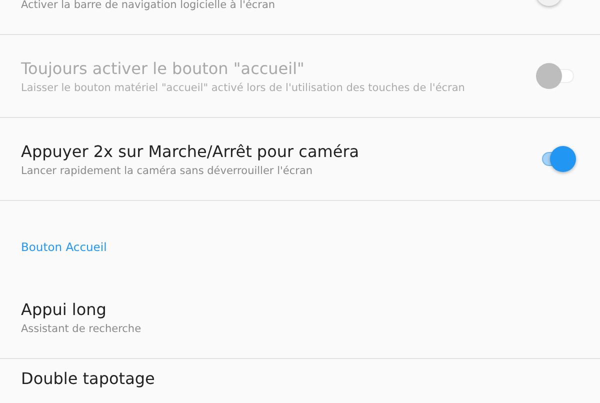 This screenshot has width=600, height=403. Describe the element at coordinates (190, 151) in the screenshot. I see `setting-title: Appuyer 2x sur Marche/Arrêt pour caméra` at that location.